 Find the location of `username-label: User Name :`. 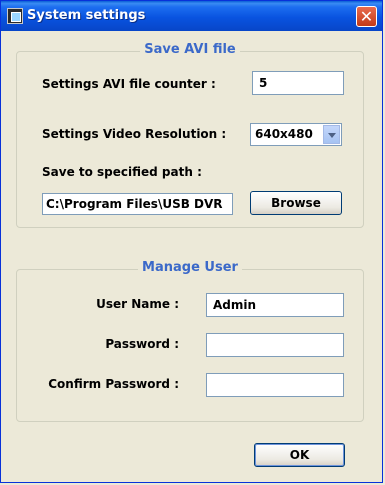

username-label: User Name : is located at coordinates (137, 304).